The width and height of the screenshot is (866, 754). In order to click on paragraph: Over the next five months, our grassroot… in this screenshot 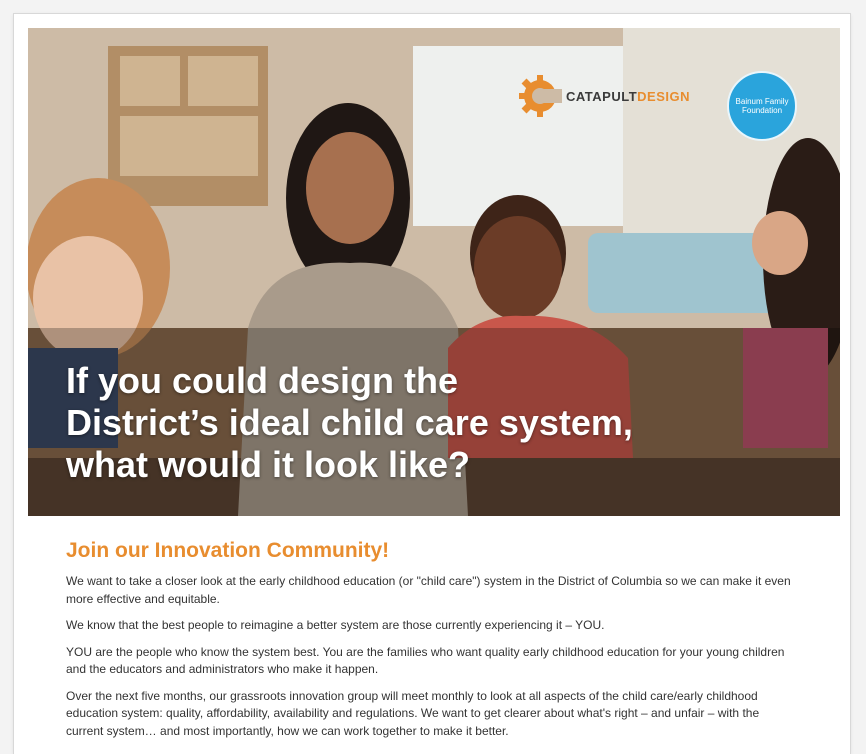, I will do `click(413, 713)`.